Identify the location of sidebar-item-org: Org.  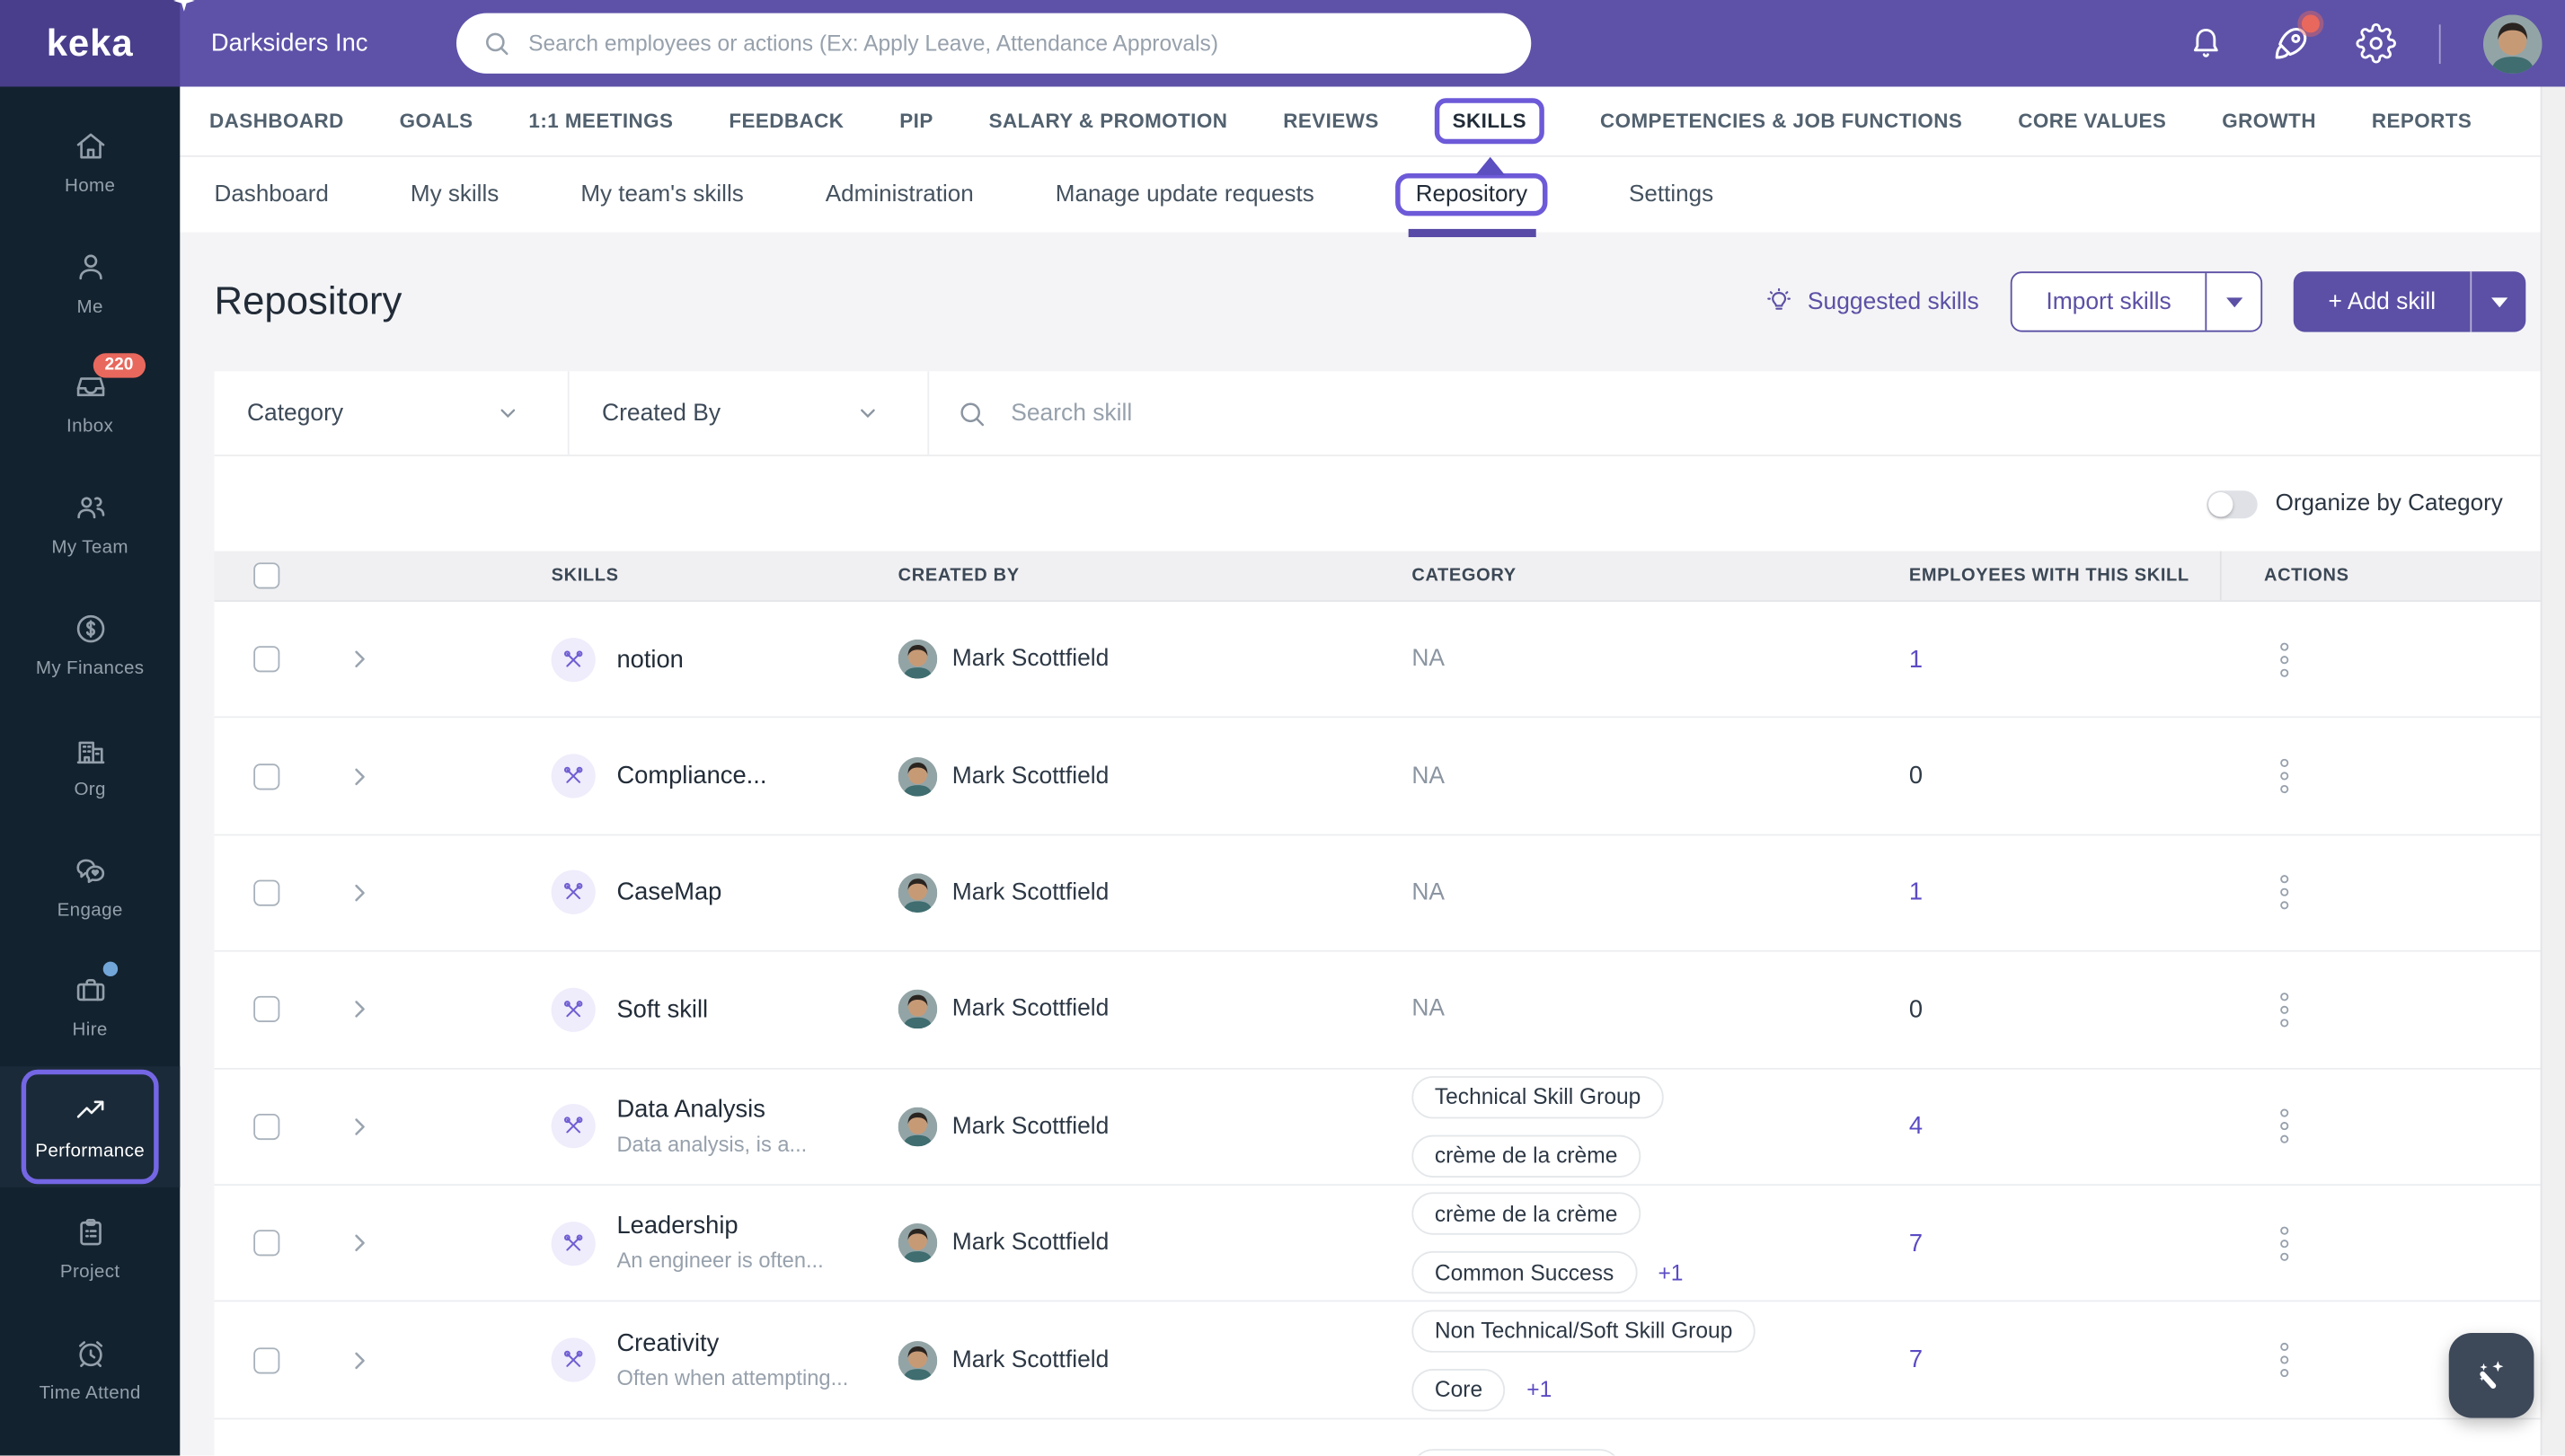
(90, 765).